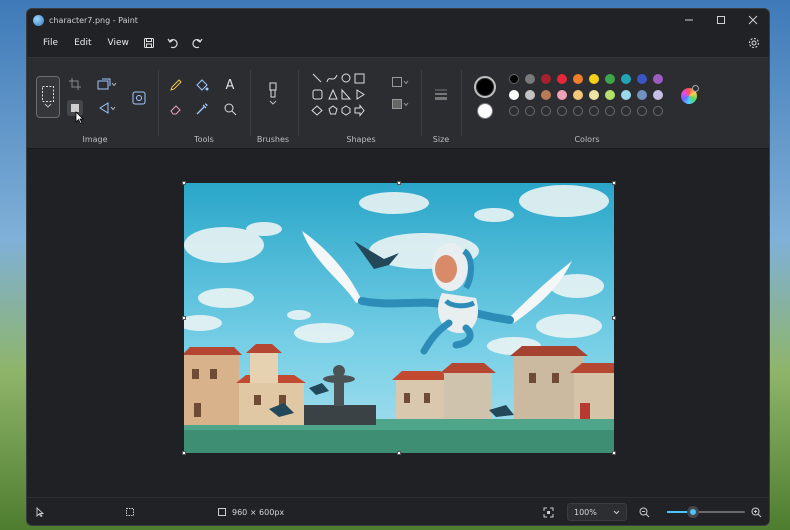  I want to click on shape-outline-button, so click(400, 82).